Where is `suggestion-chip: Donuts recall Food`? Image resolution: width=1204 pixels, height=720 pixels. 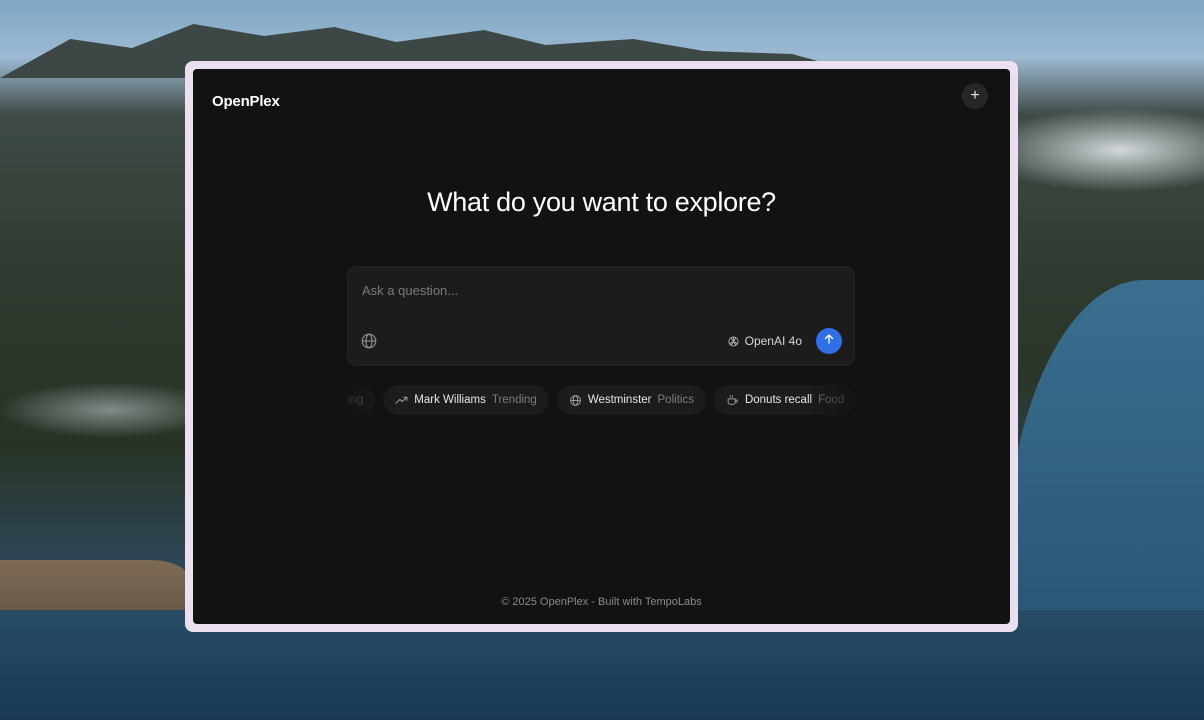 suggestion-chip: Donuts recall Food is located at coordinates (784, 400).